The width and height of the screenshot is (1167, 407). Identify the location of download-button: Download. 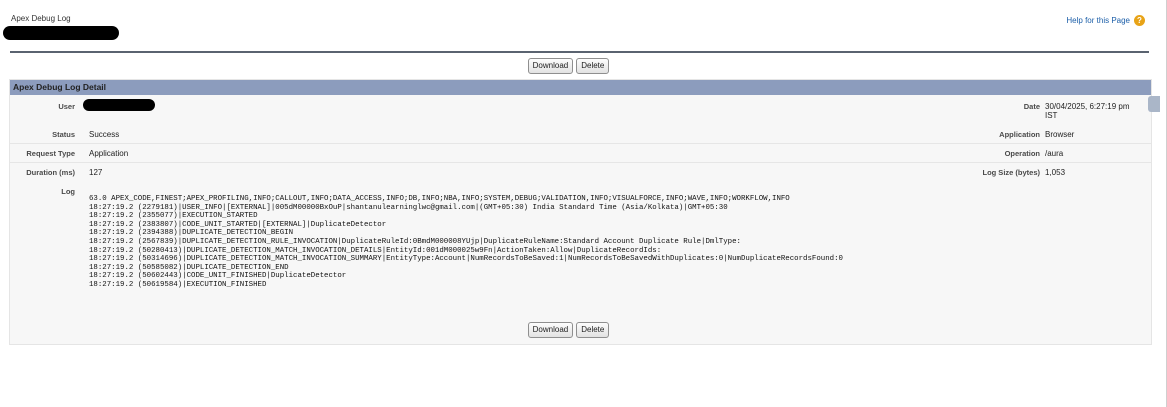
(550, 66).